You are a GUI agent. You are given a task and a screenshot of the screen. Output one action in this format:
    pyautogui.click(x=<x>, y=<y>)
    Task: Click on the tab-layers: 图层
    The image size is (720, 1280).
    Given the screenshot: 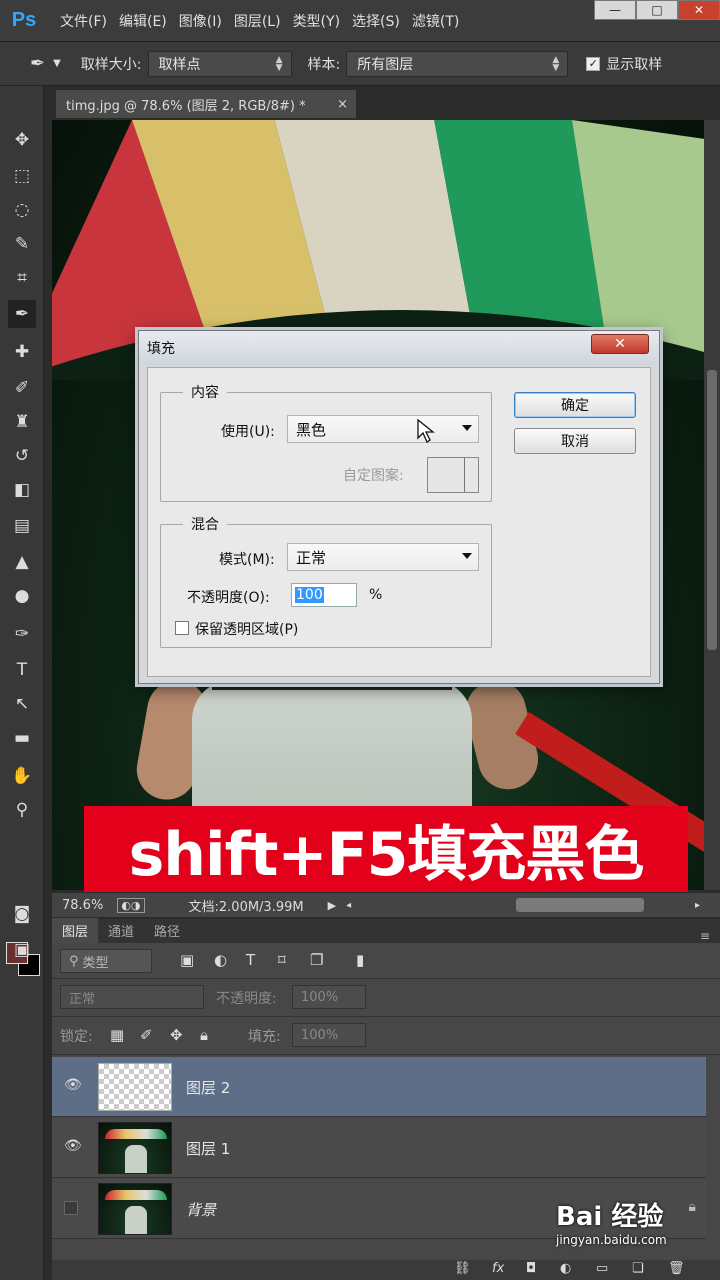 What is the action you would take?
    pyautogui.click(x=75, y=930)
    